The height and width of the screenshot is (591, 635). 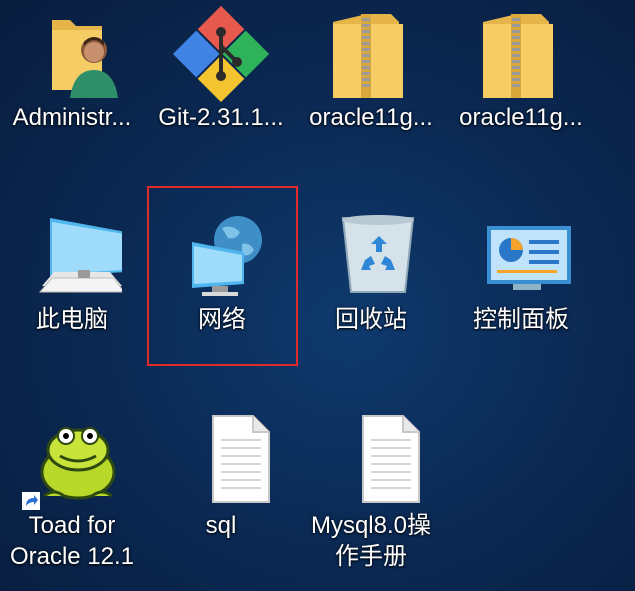 I want to click on desktop-icon-label: Mysql8.0操 作手册, so click(x=371, y=541).